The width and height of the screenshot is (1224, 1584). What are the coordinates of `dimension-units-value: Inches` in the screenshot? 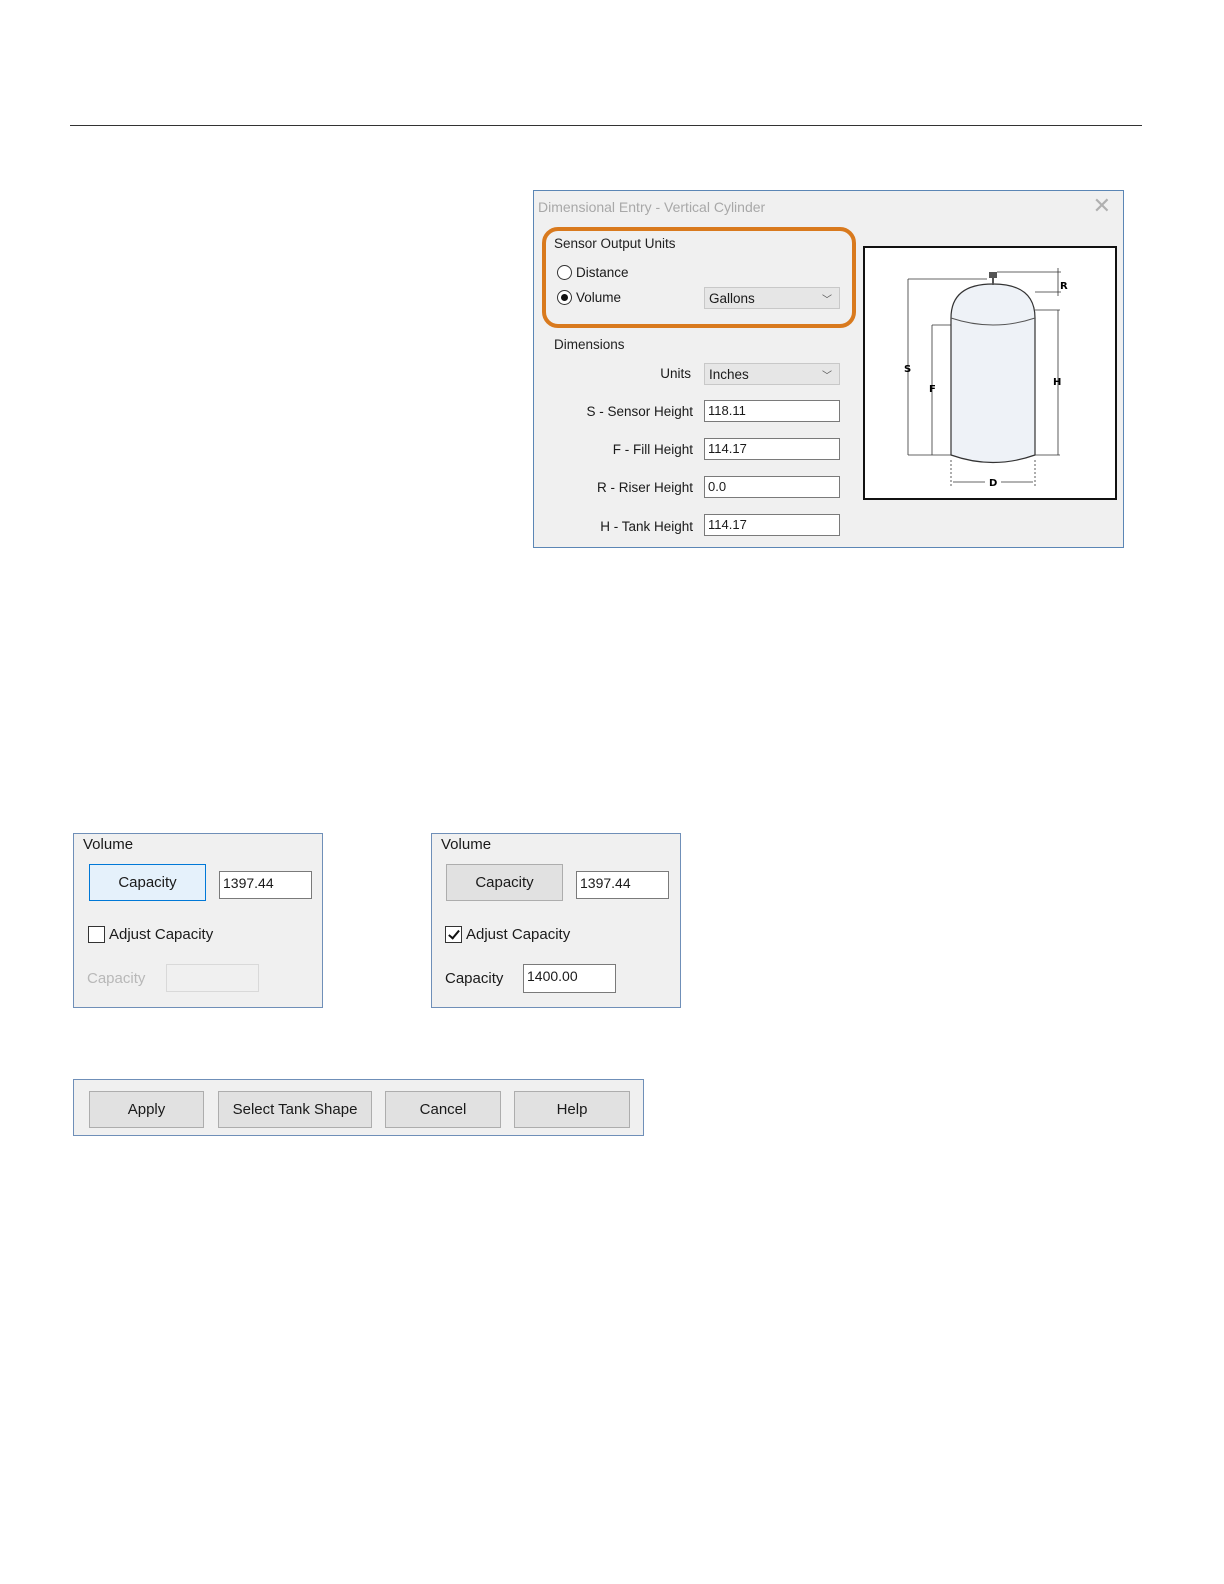 It's located at (729, 374).